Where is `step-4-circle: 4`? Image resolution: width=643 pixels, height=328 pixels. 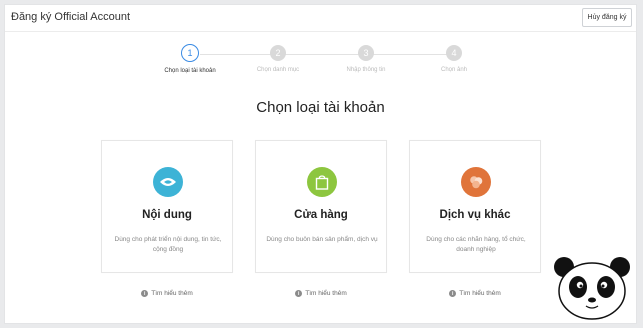
step-4-circle: 4 is located at coordinates (454, 53).